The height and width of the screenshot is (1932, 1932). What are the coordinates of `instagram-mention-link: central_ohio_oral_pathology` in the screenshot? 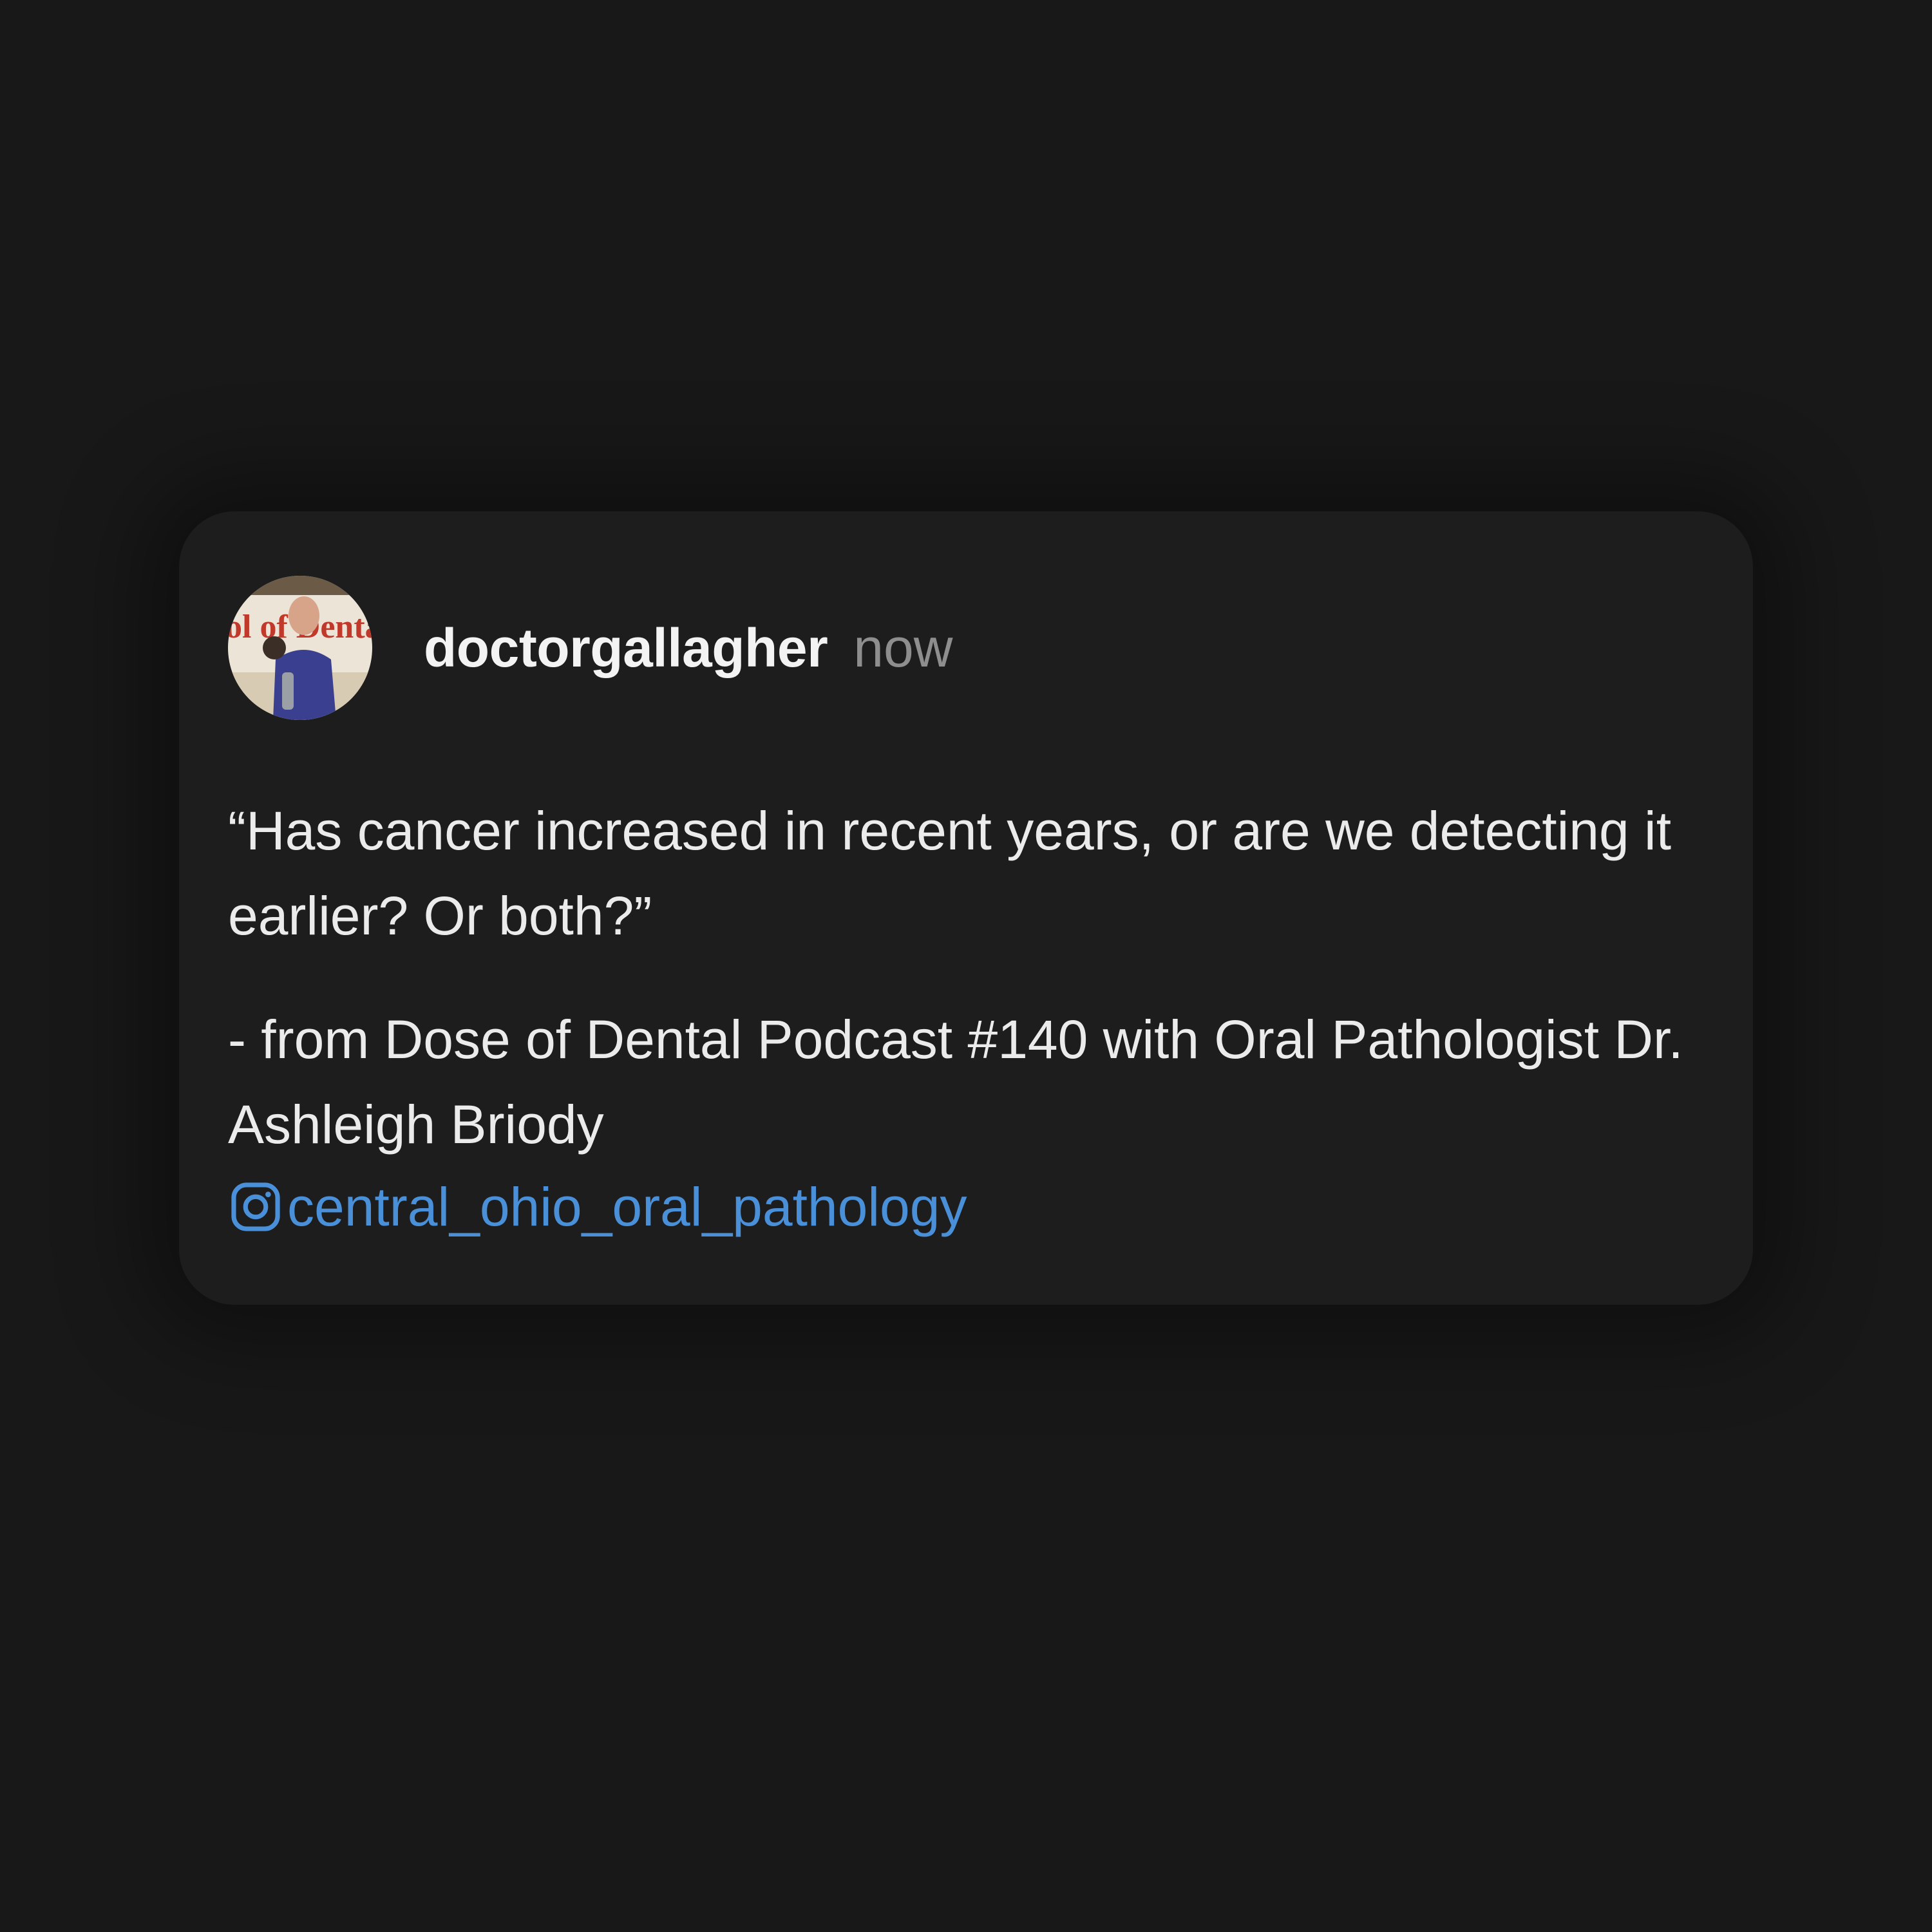 It's located at (966, 1207).